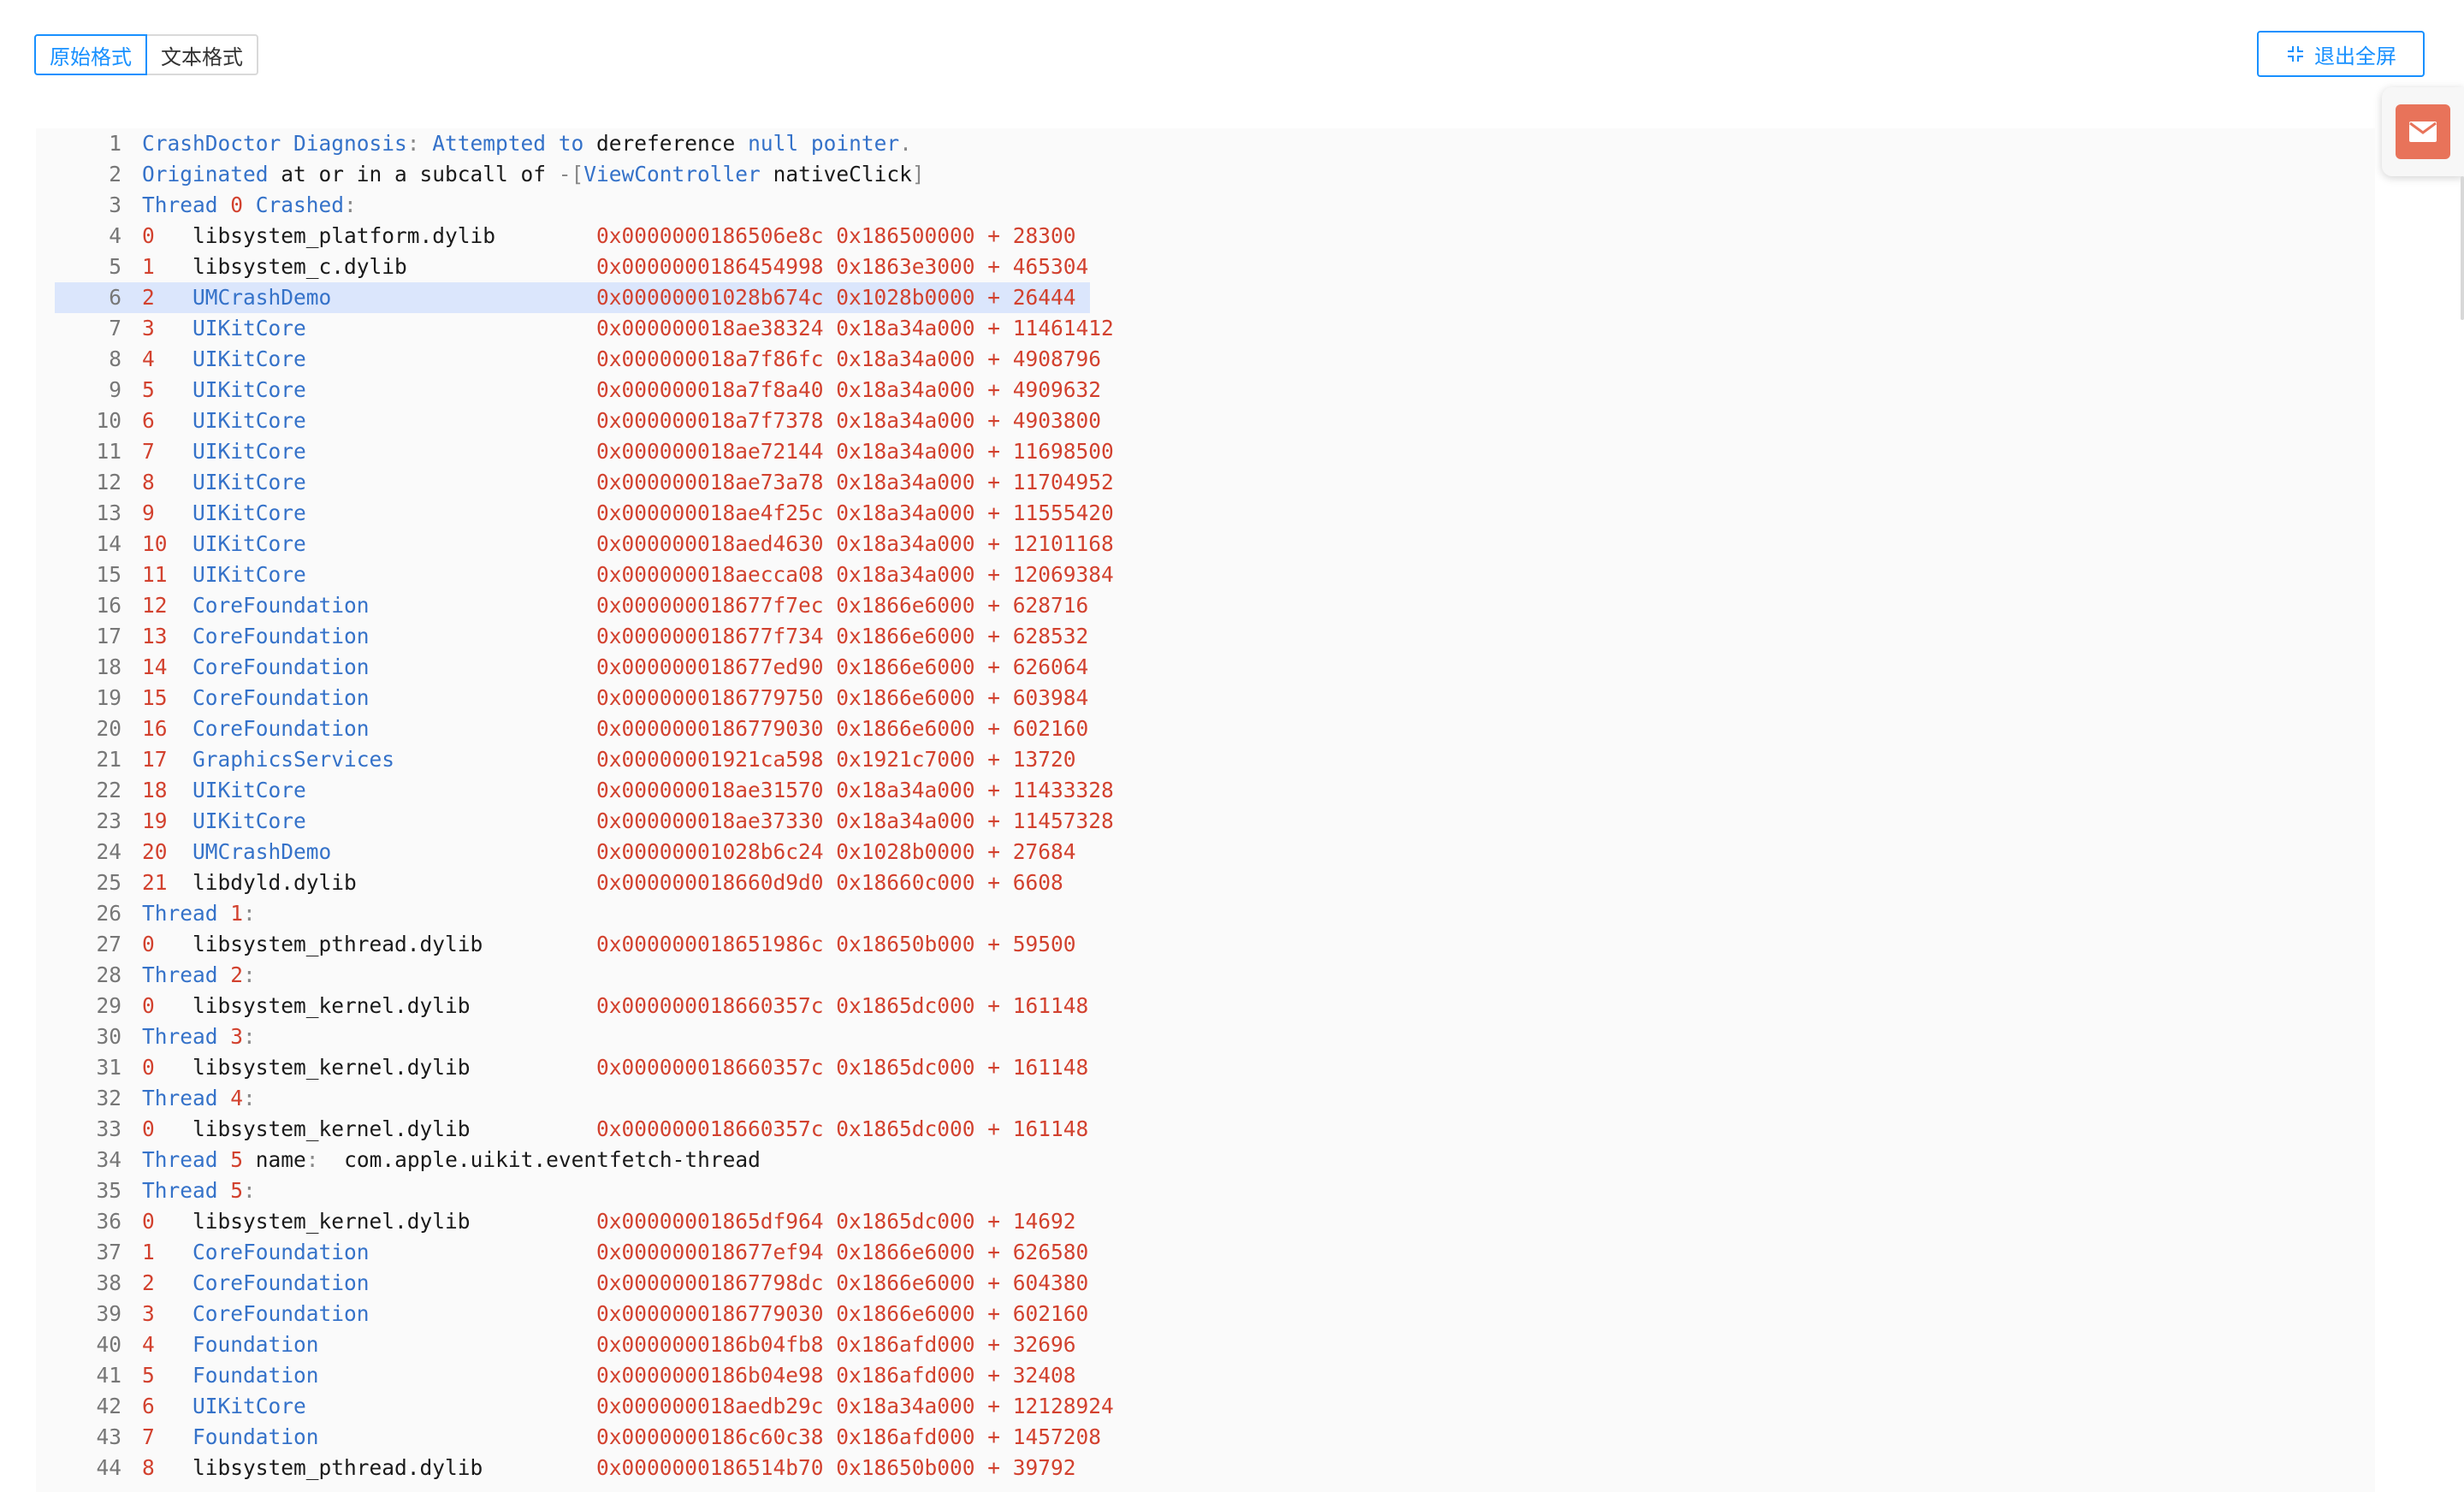 This screenshot has width=2464, height=1492. What do you see at coordinates (2462, 248) in the screenshot?
I see `scrollbar-thumb` at bounding box center [2462, 248].